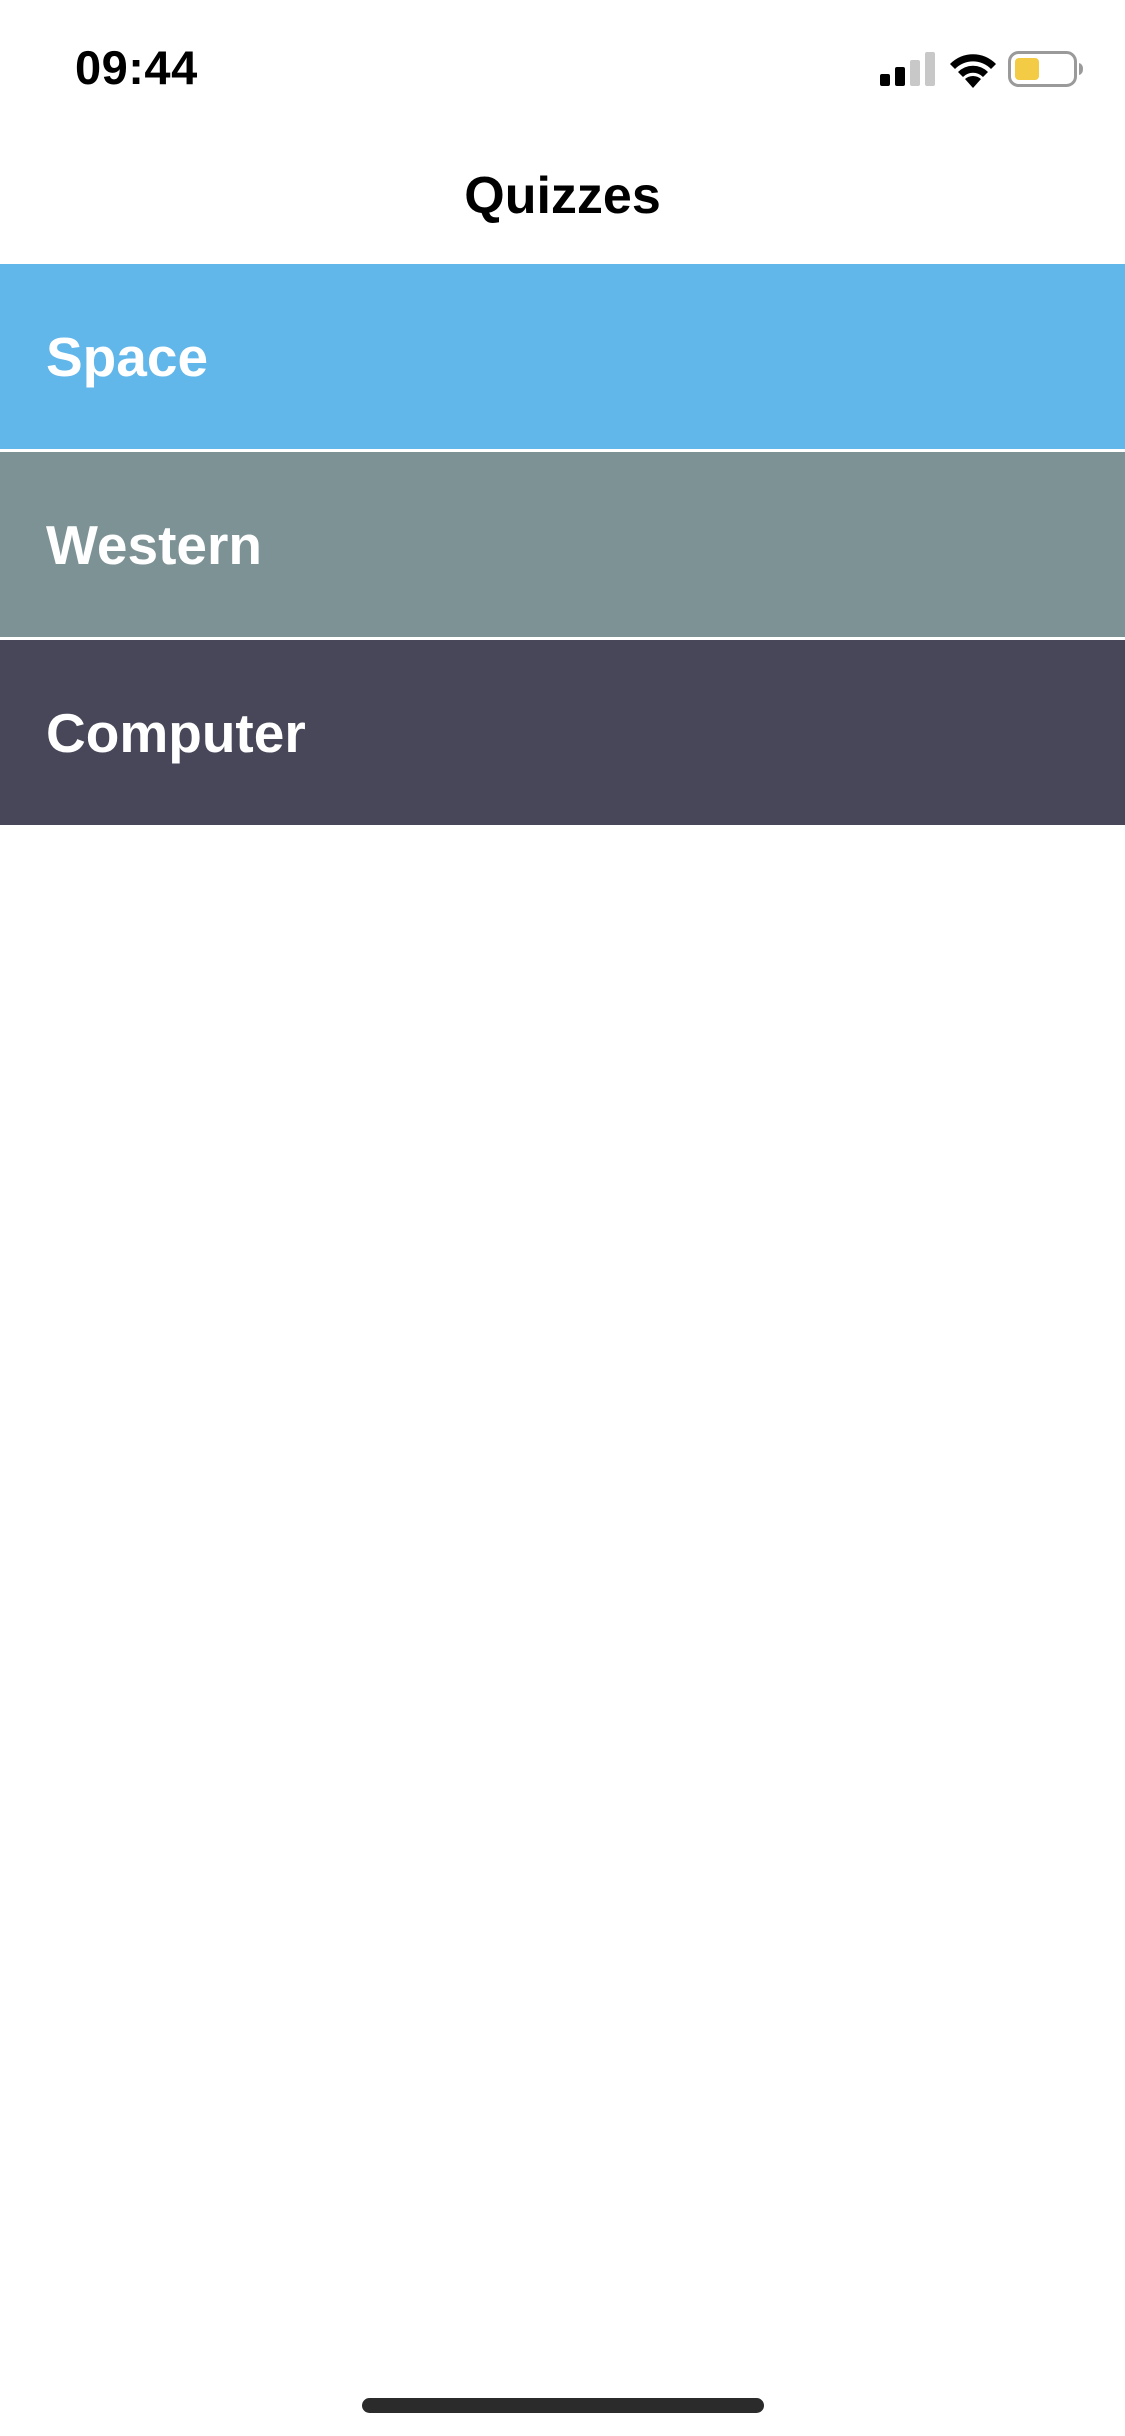 The height and width of the screenshot is (2436, 1125). I want to click on battery-icon, so click(1045, 69).